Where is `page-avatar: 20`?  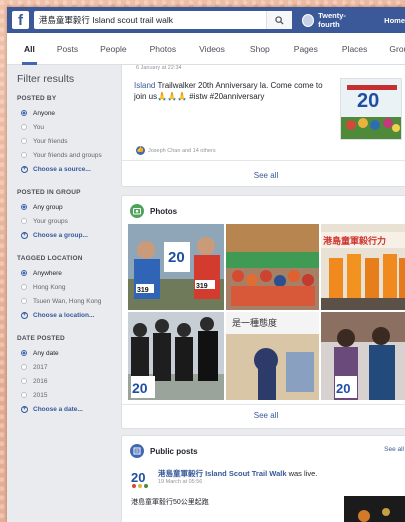 page-avatar: 20 is located at coordinates (141, 478).